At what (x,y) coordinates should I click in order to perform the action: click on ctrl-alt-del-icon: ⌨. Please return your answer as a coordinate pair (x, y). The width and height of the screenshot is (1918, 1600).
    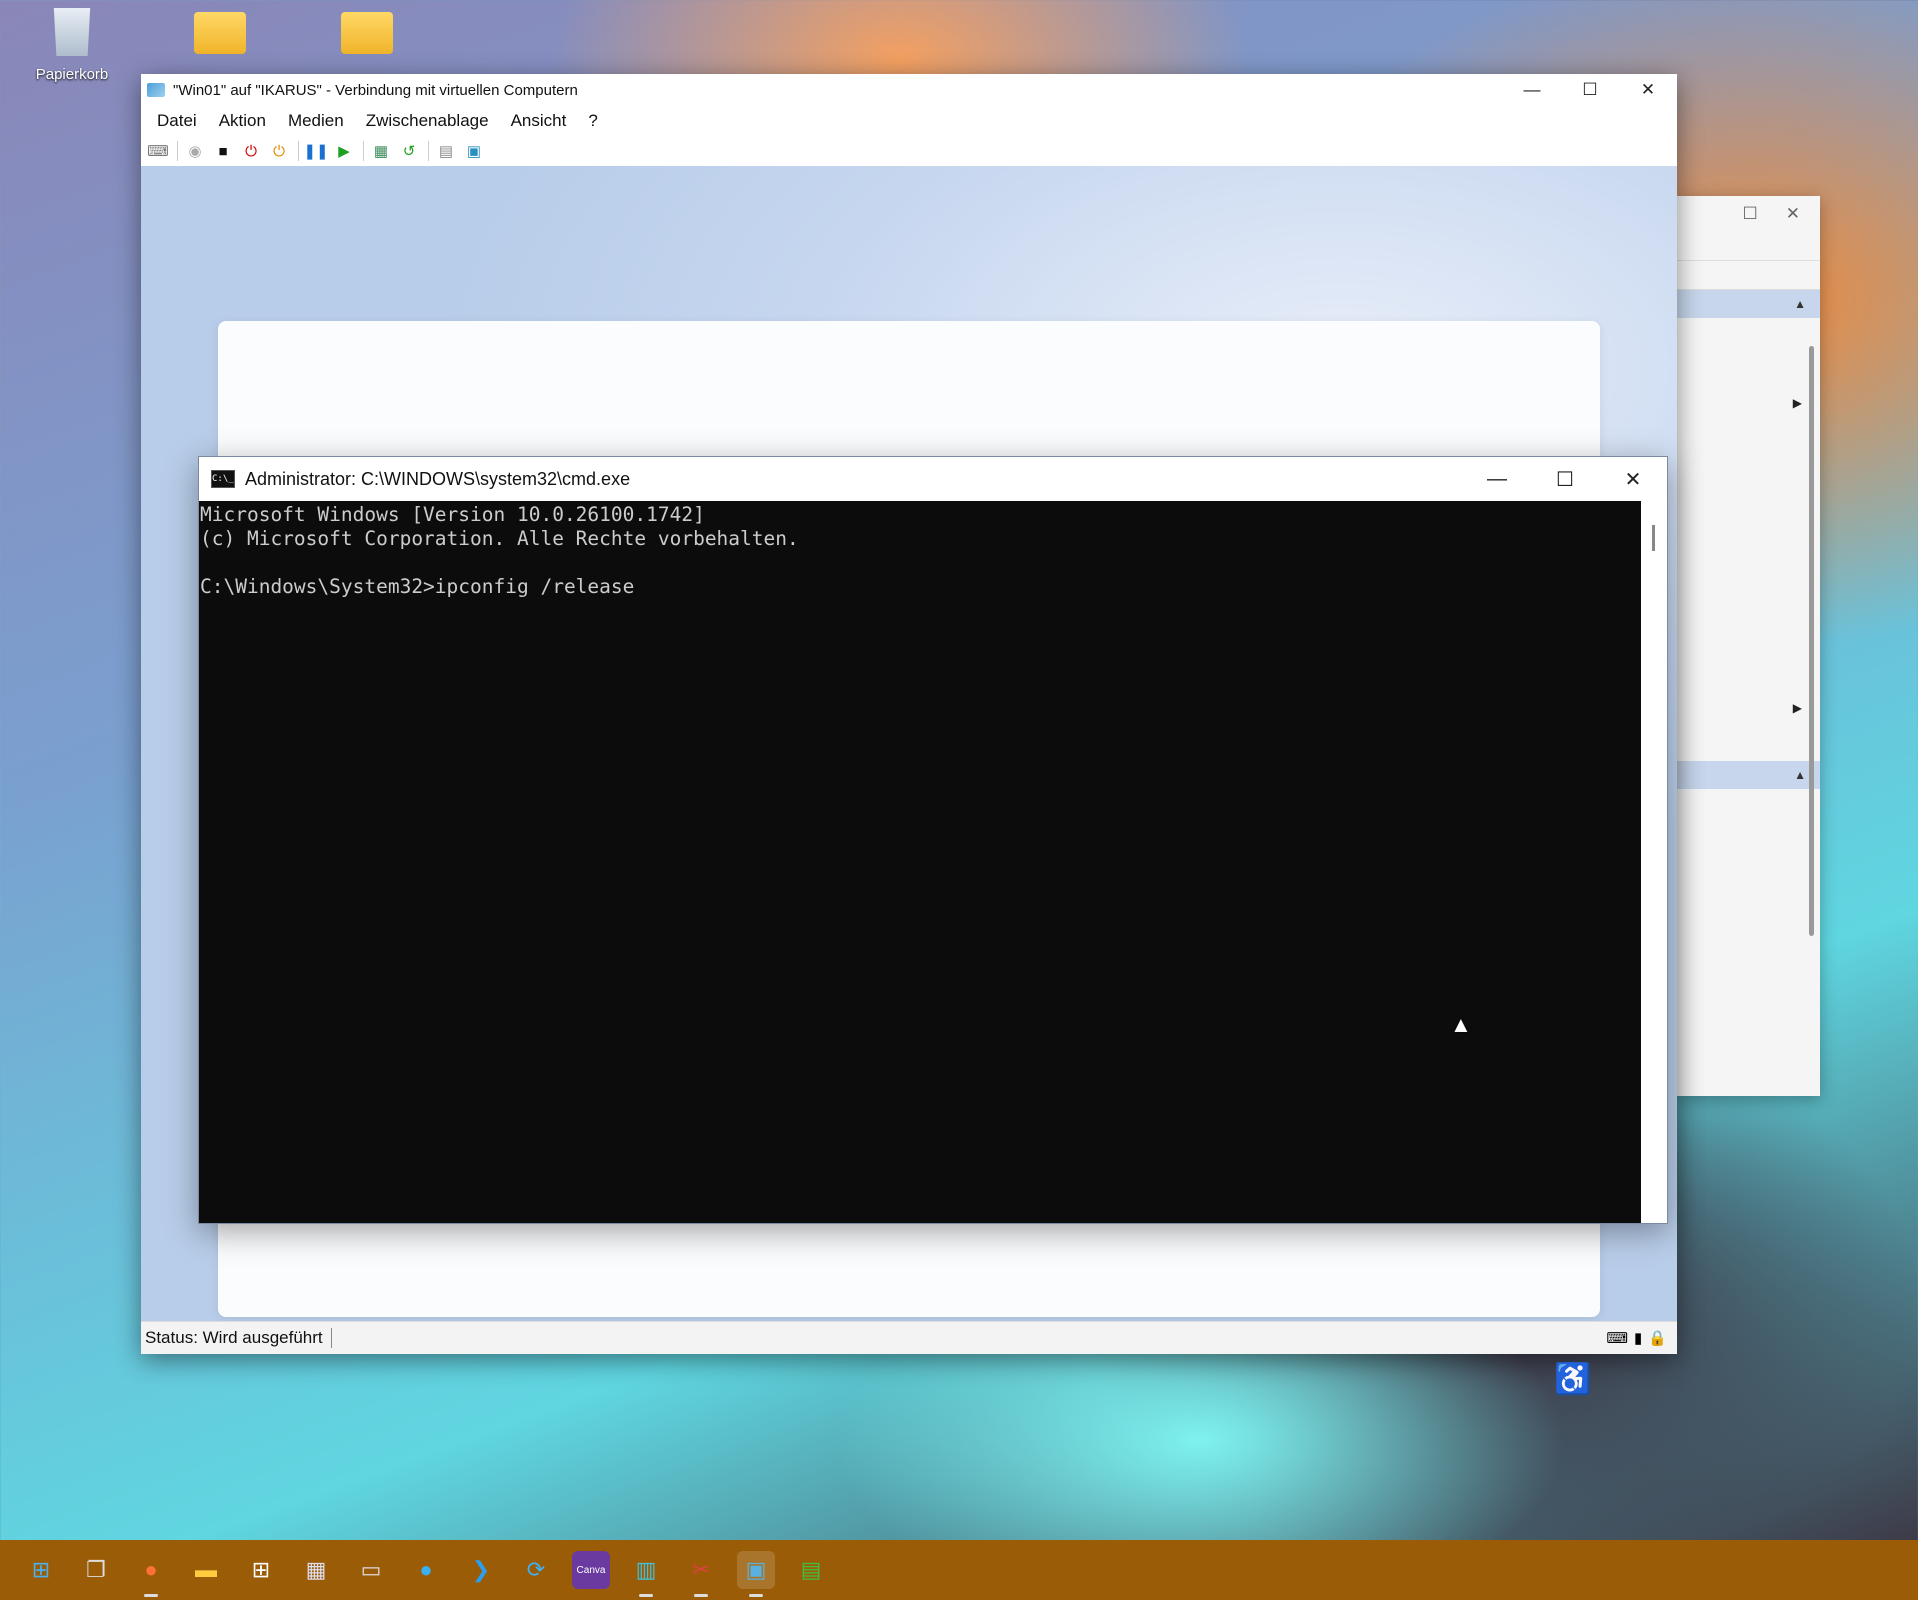
    Looking at the image, I should click on (158, 151).